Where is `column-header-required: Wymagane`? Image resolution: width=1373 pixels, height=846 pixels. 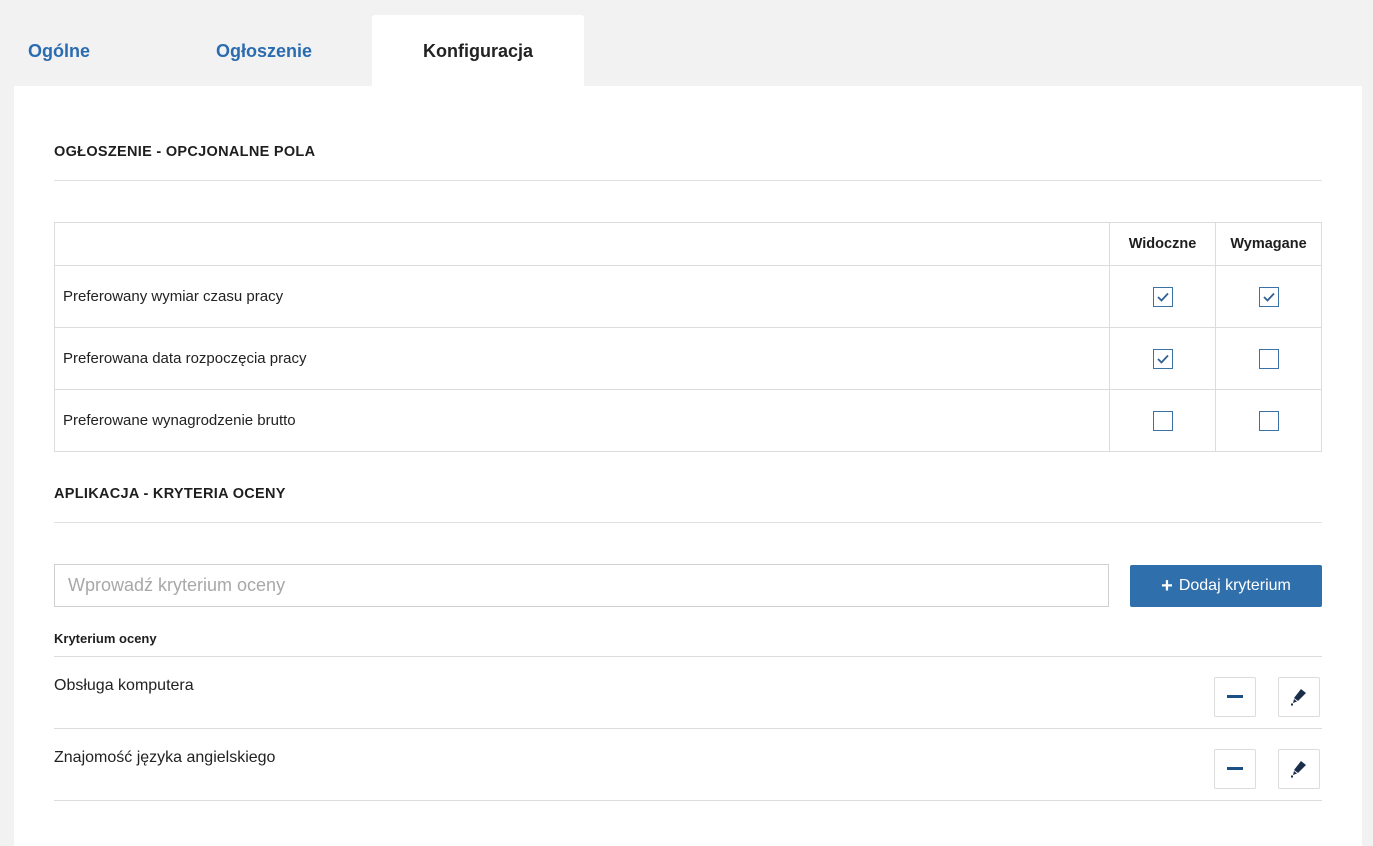 column-header-required: Wymagane is located at coordinates (1268, 244).